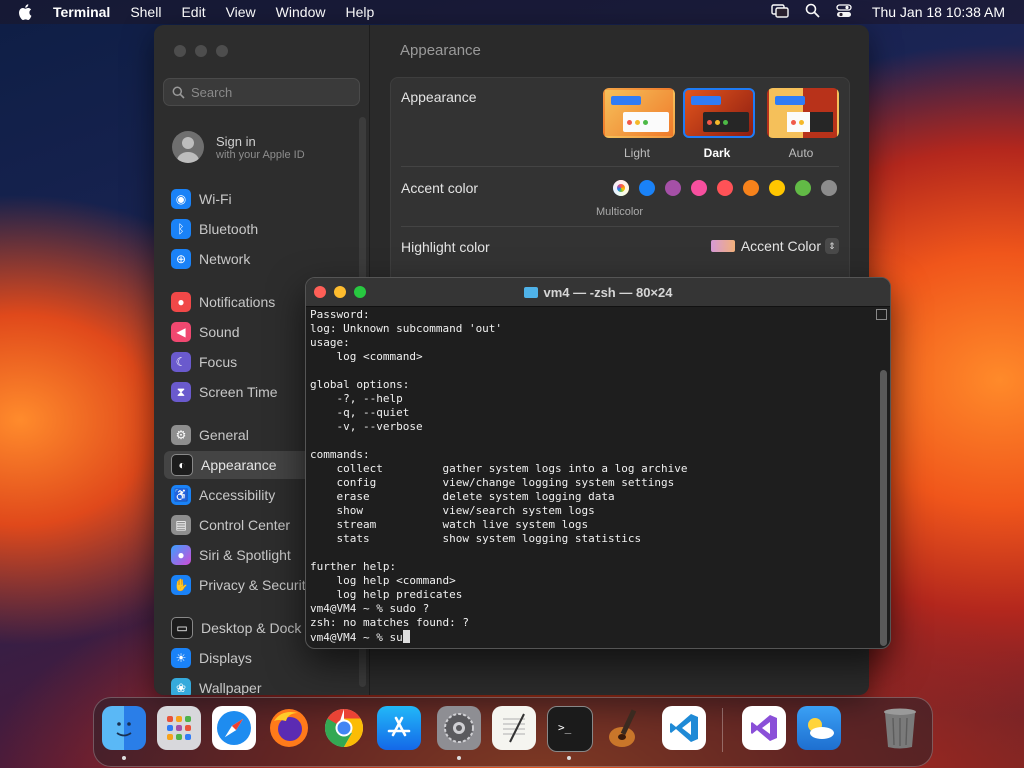  I want to click on visual-studio-icon, so click(764, 728).